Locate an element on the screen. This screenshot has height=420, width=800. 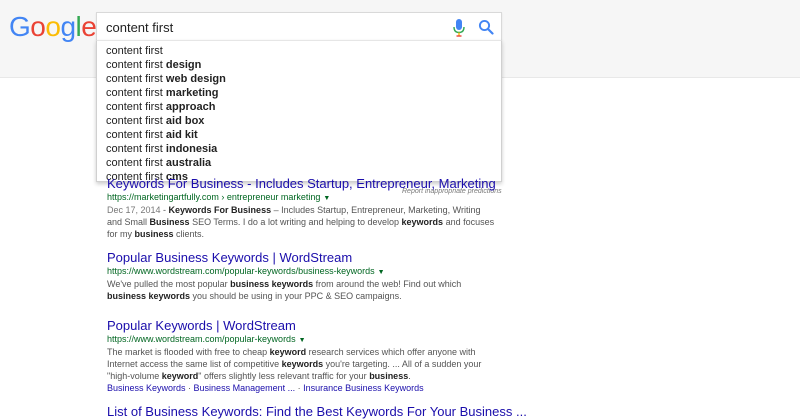
logo-letter: G is located at coordinates (20, 26).